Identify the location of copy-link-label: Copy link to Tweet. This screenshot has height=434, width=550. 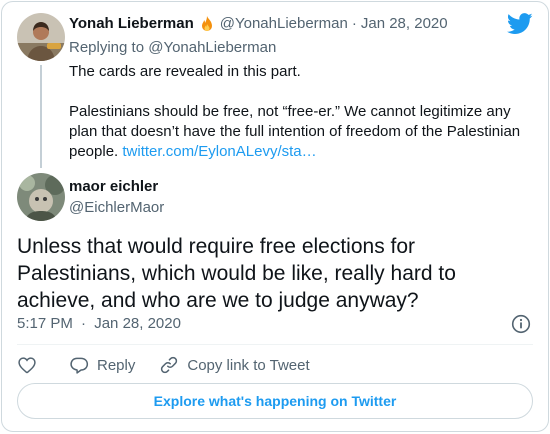
(248, 365).